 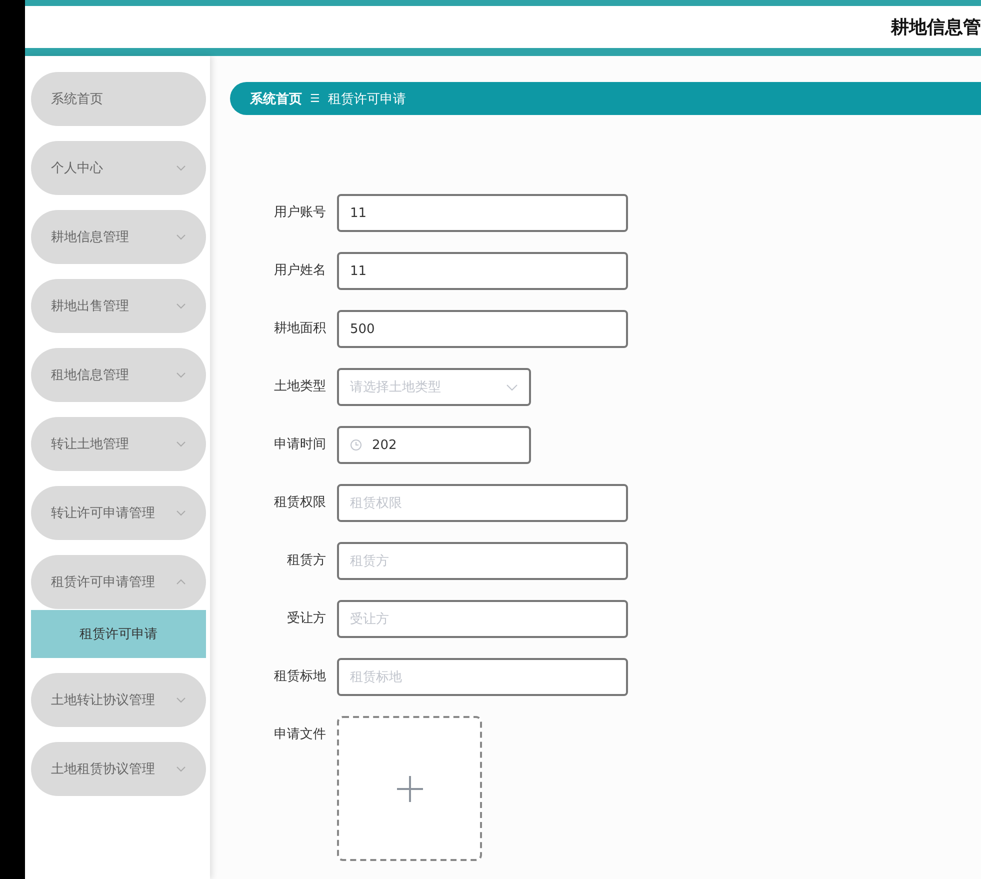 What do you see at coordinates (276, 99) in the screenshot?
I see `breadcrumb-link: 系统首页` at bounding box center [276, 99].